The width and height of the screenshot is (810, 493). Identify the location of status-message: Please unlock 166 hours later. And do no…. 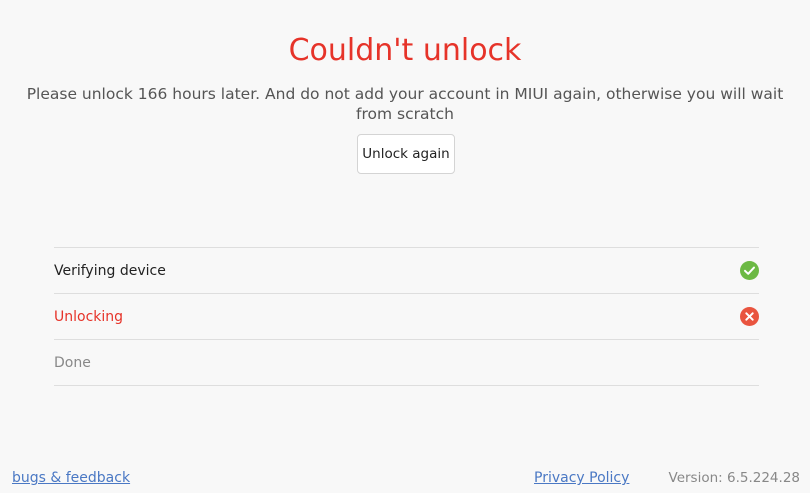
(405, 104).